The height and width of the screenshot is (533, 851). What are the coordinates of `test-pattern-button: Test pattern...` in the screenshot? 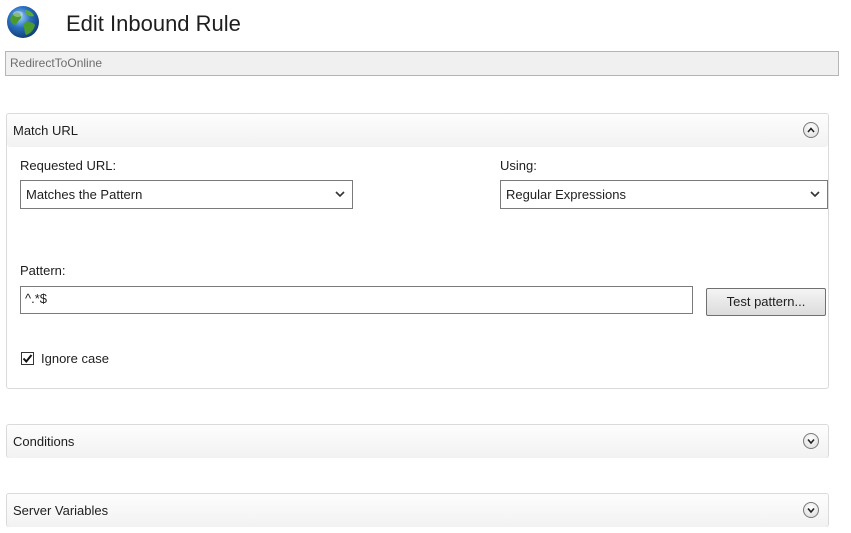 It's located at (766, 302).